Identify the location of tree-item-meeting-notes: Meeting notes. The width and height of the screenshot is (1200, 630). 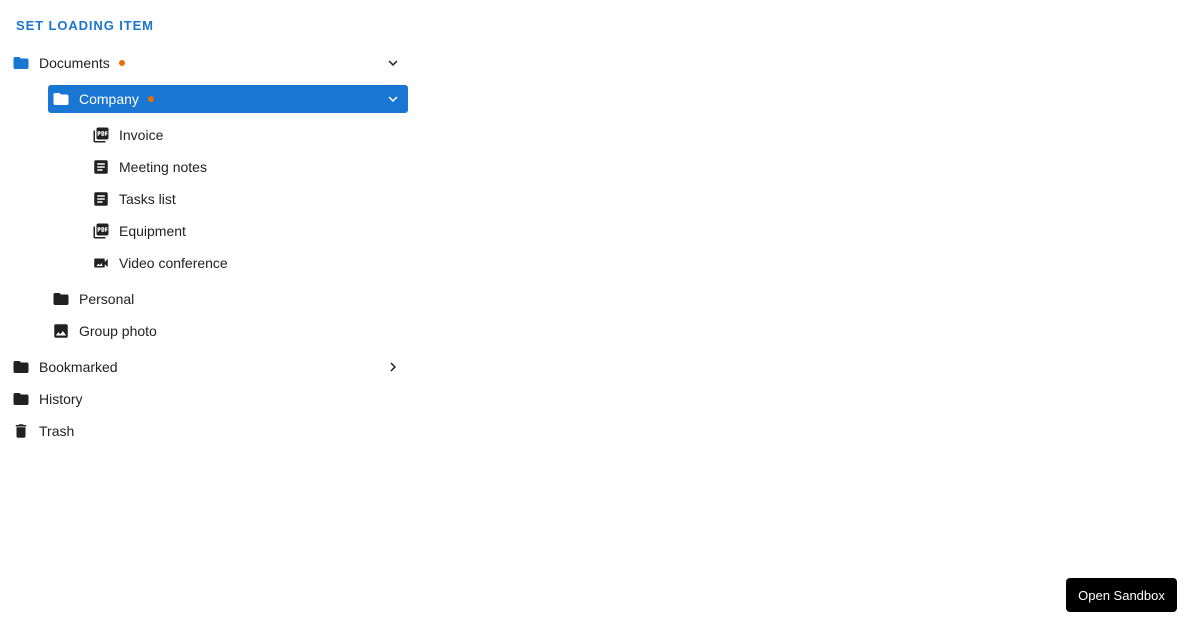
(248, 167).